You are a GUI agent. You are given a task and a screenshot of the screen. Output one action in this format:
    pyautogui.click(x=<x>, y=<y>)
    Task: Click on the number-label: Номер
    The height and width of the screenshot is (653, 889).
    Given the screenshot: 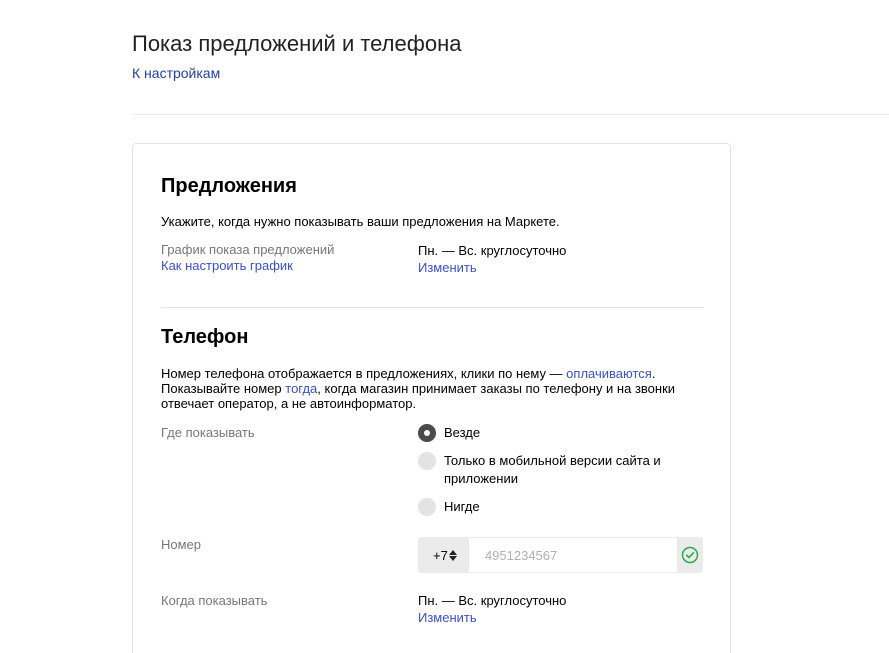 What is the action you would take?
    pyautogui.click(x=181, y=544)
    